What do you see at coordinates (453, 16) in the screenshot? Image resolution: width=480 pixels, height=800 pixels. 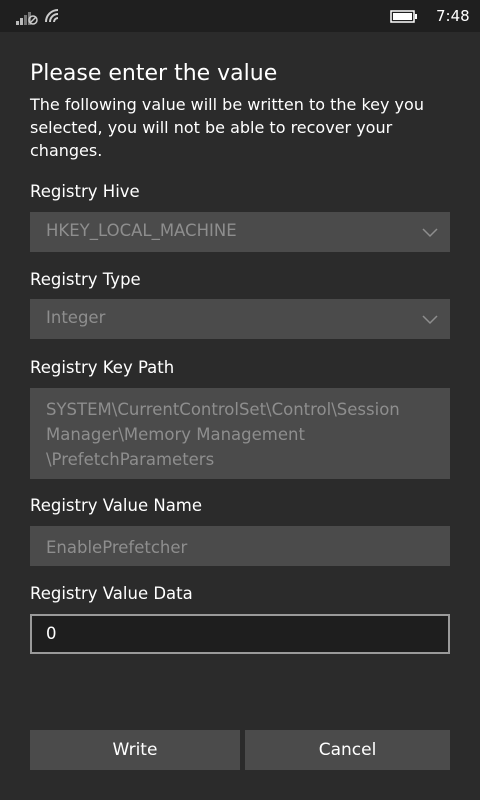 I see `status-time: 7:48` at bounding box center [453, 16].